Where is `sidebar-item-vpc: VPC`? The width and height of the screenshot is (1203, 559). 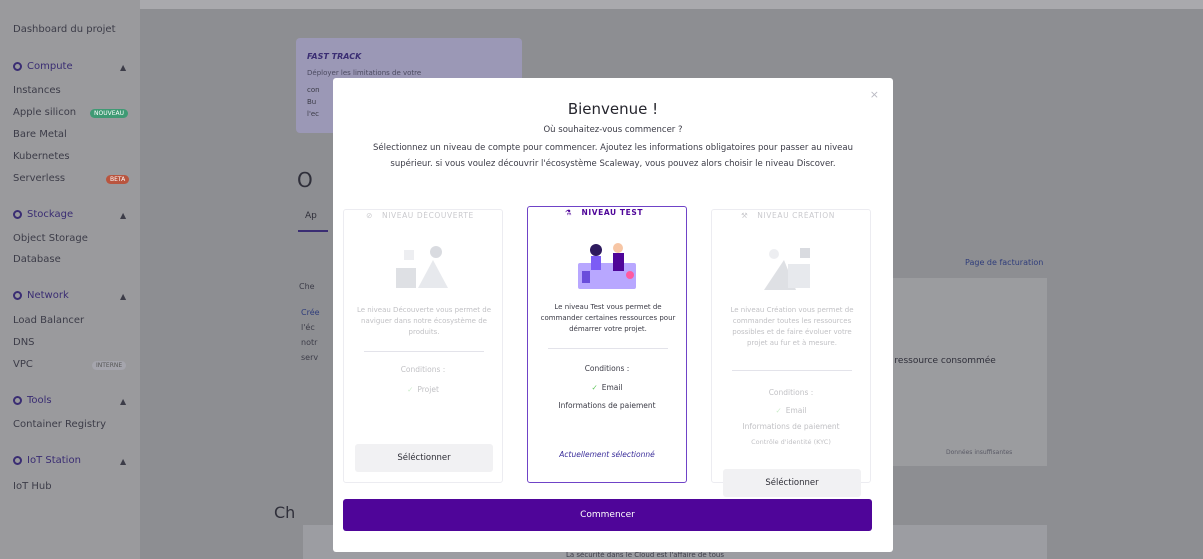
sidebar-item-vpc: VPC is located at coordinates (23, 364).